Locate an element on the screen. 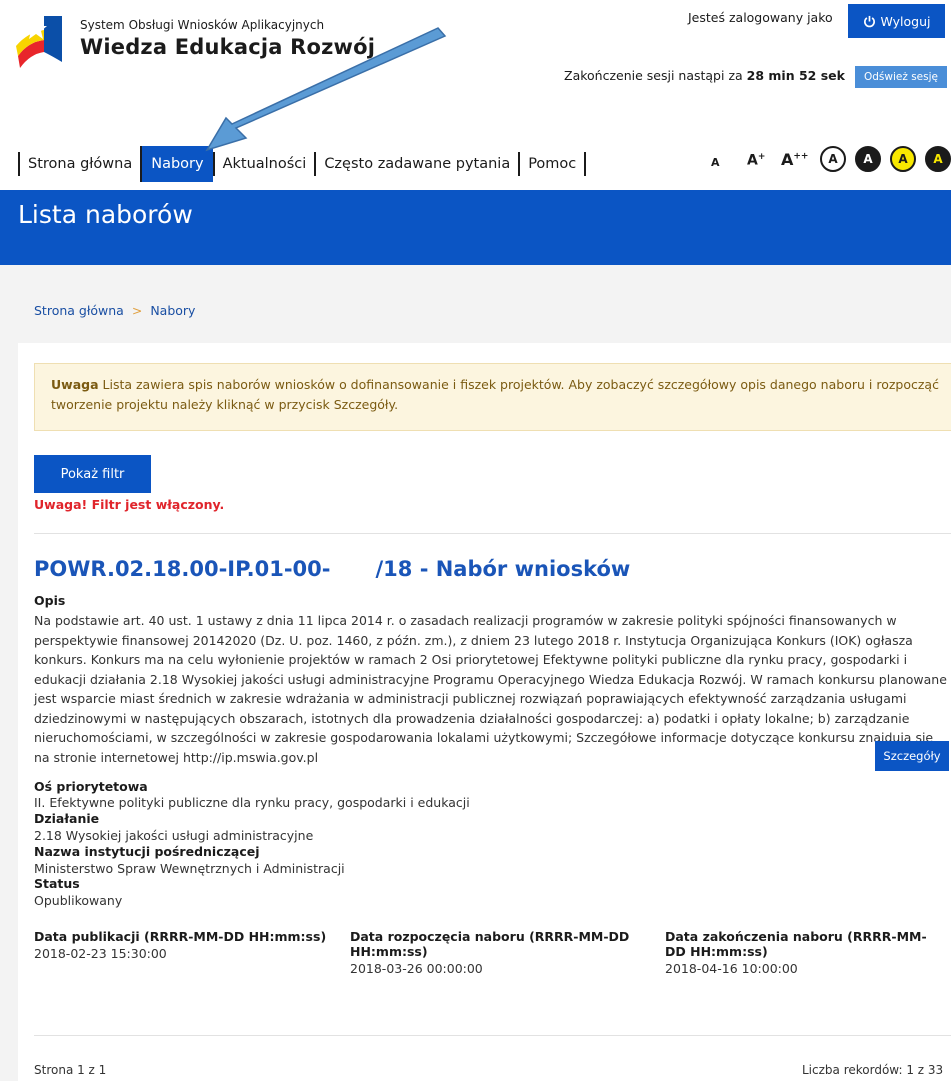 This screenshot has height=1083, width=951. nav-item-home: Strona główna is located at coordinates (79, 164).